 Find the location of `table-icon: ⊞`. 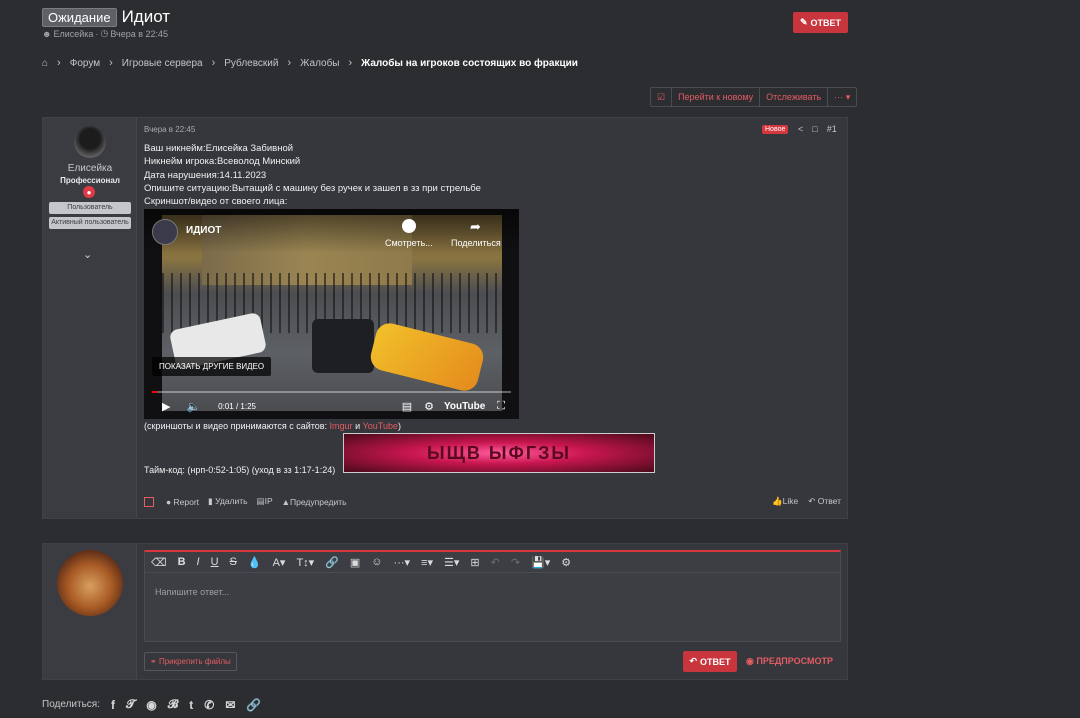

table-icon: ⊞ is located at coordinates (474, 562).